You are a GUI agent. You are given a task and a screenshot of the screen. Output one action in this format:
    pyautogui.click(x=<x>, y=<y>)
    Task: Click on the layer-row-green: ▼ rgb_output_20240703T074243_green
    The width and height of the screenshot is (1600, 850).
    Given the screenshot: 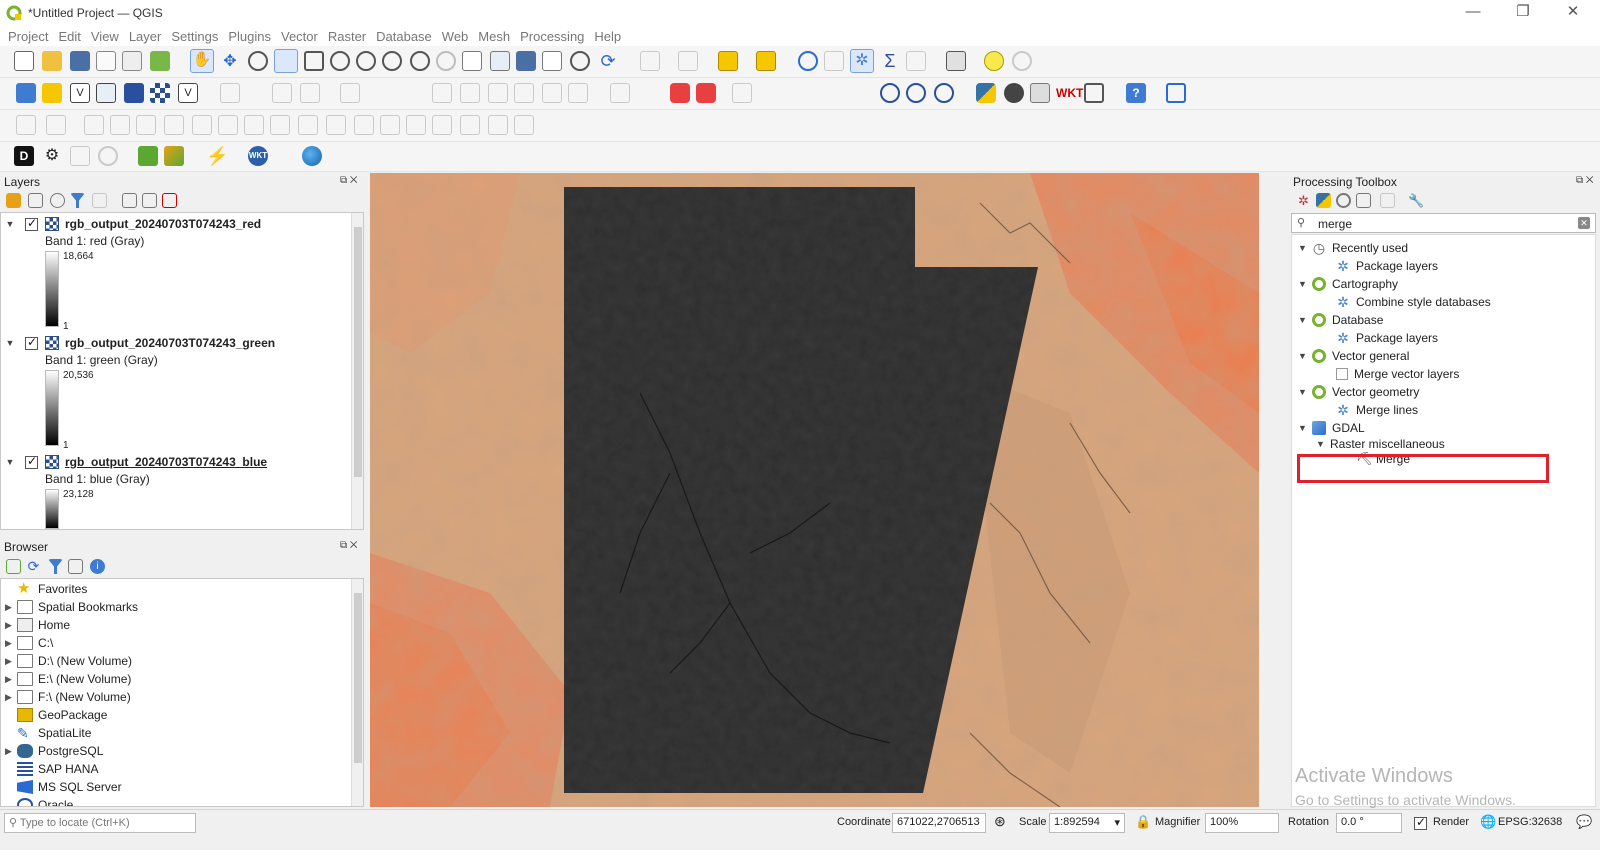 What is the action you would take?
    pyautogui.click(x=138, y=343)
    